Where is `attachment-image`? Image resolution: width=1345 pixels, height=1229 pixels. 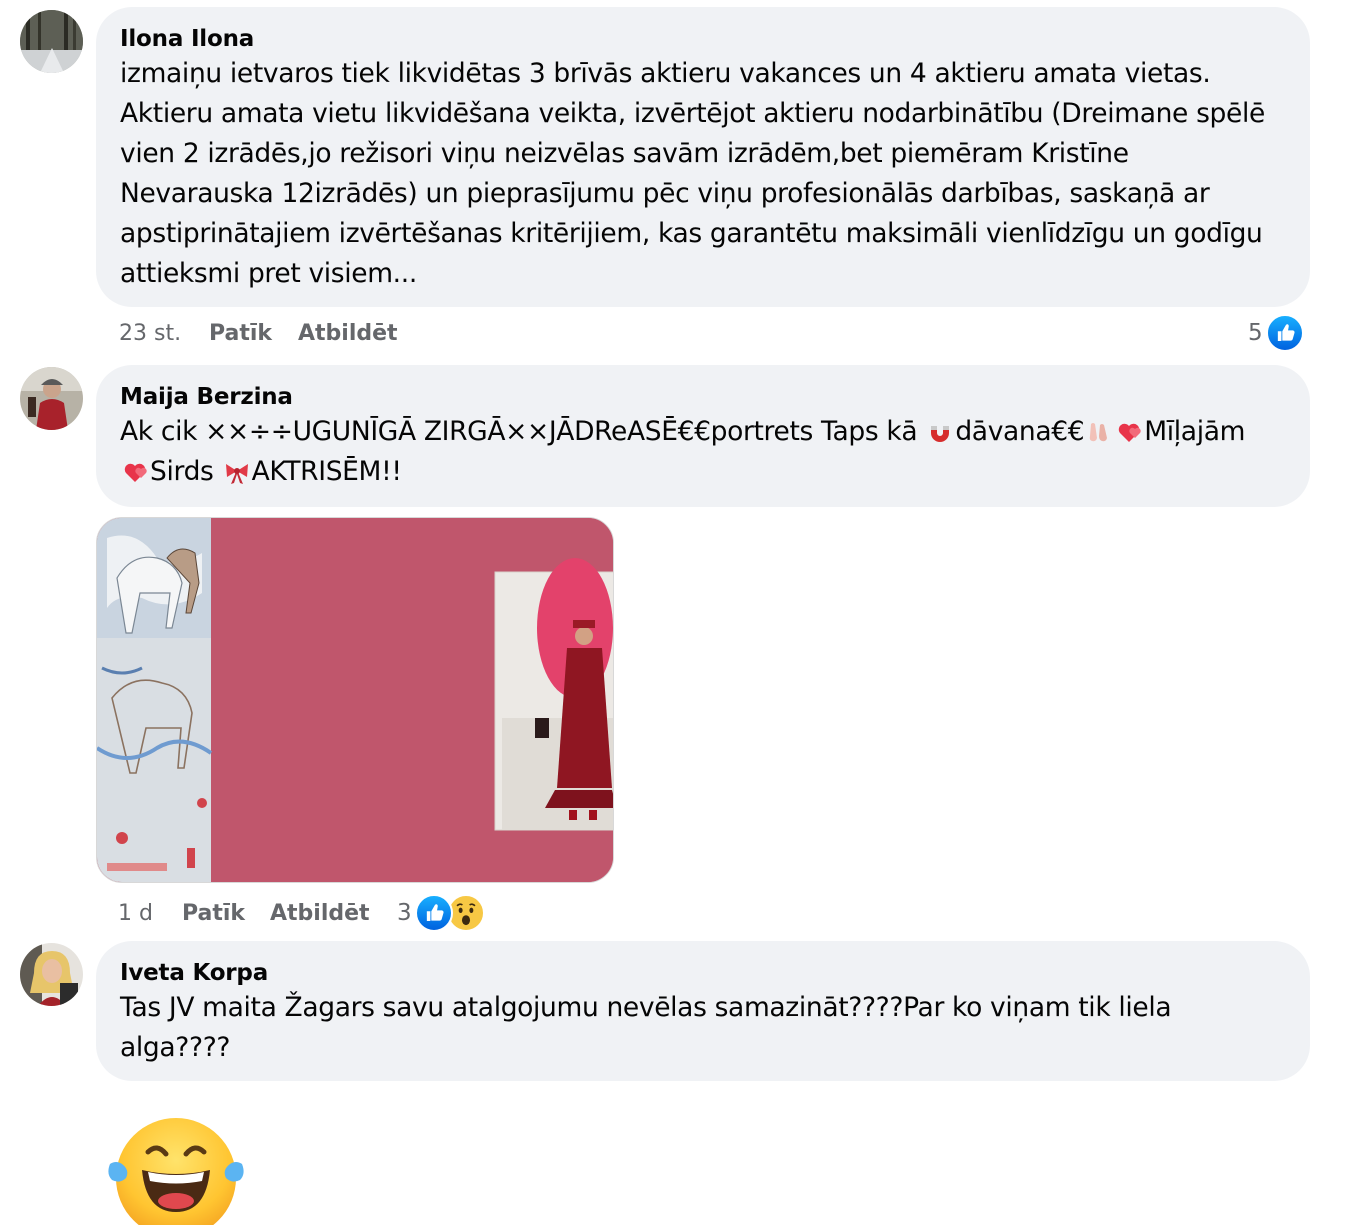
attachment-image is located at coordinates (355, 700).